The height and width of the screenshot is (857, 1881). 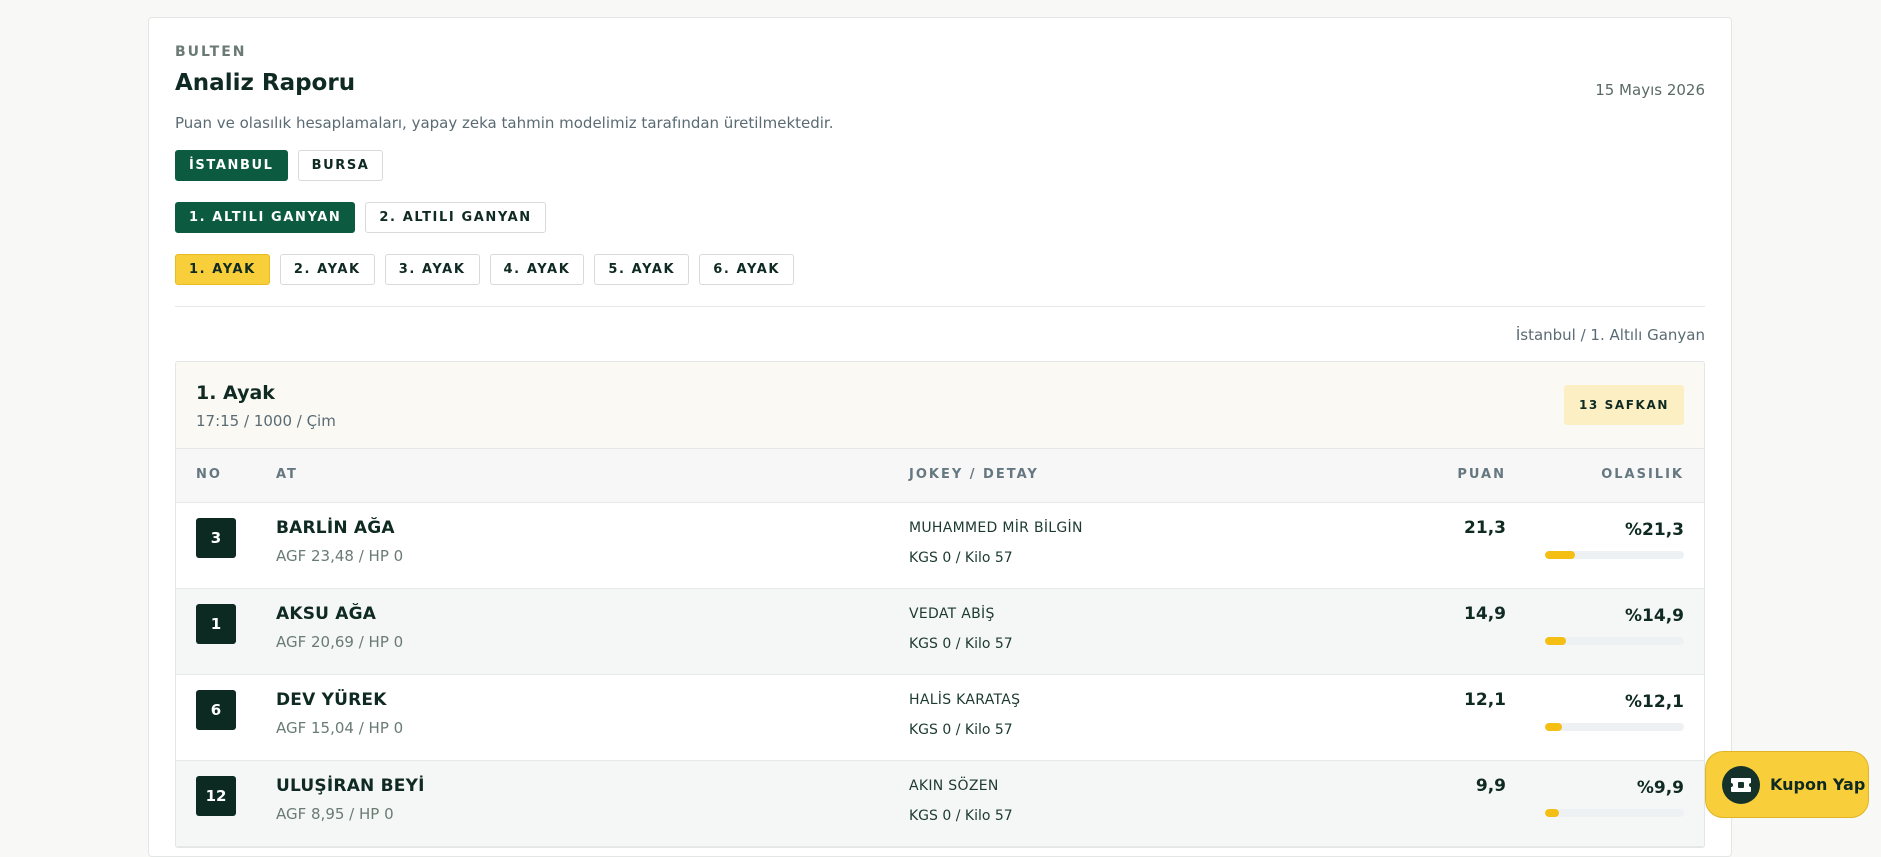 I want to click on race-subtitle: 17:15 / 1000 / Çim, so click(x=266, y=421).